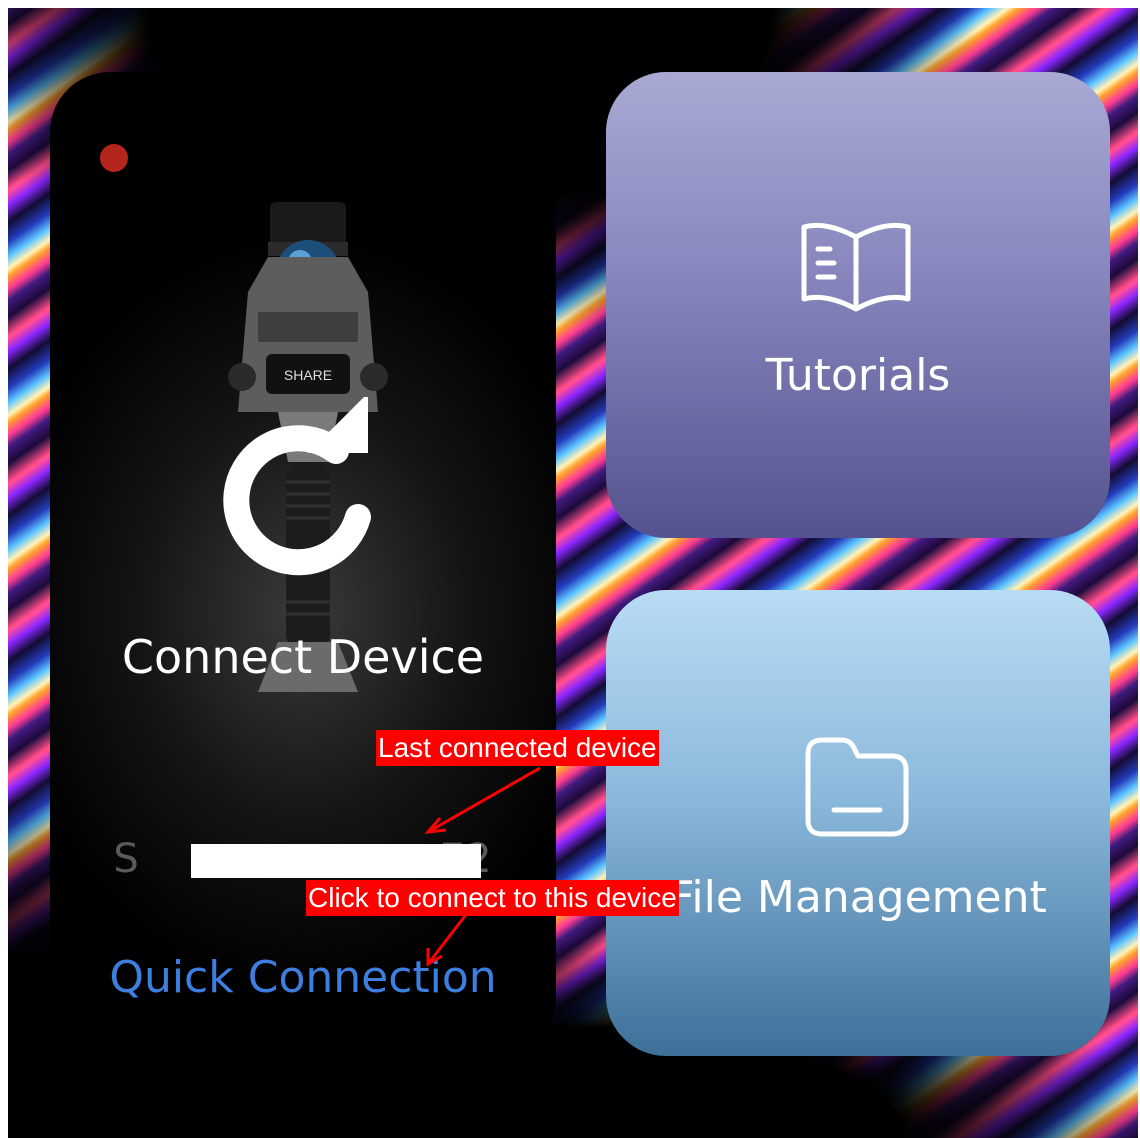 The height and width of the screenshot is (1138, 1140). Describe the element at coordinates (303, 977) in the screenshot. I see `quick-connection-button: Quick Connection` at that location.